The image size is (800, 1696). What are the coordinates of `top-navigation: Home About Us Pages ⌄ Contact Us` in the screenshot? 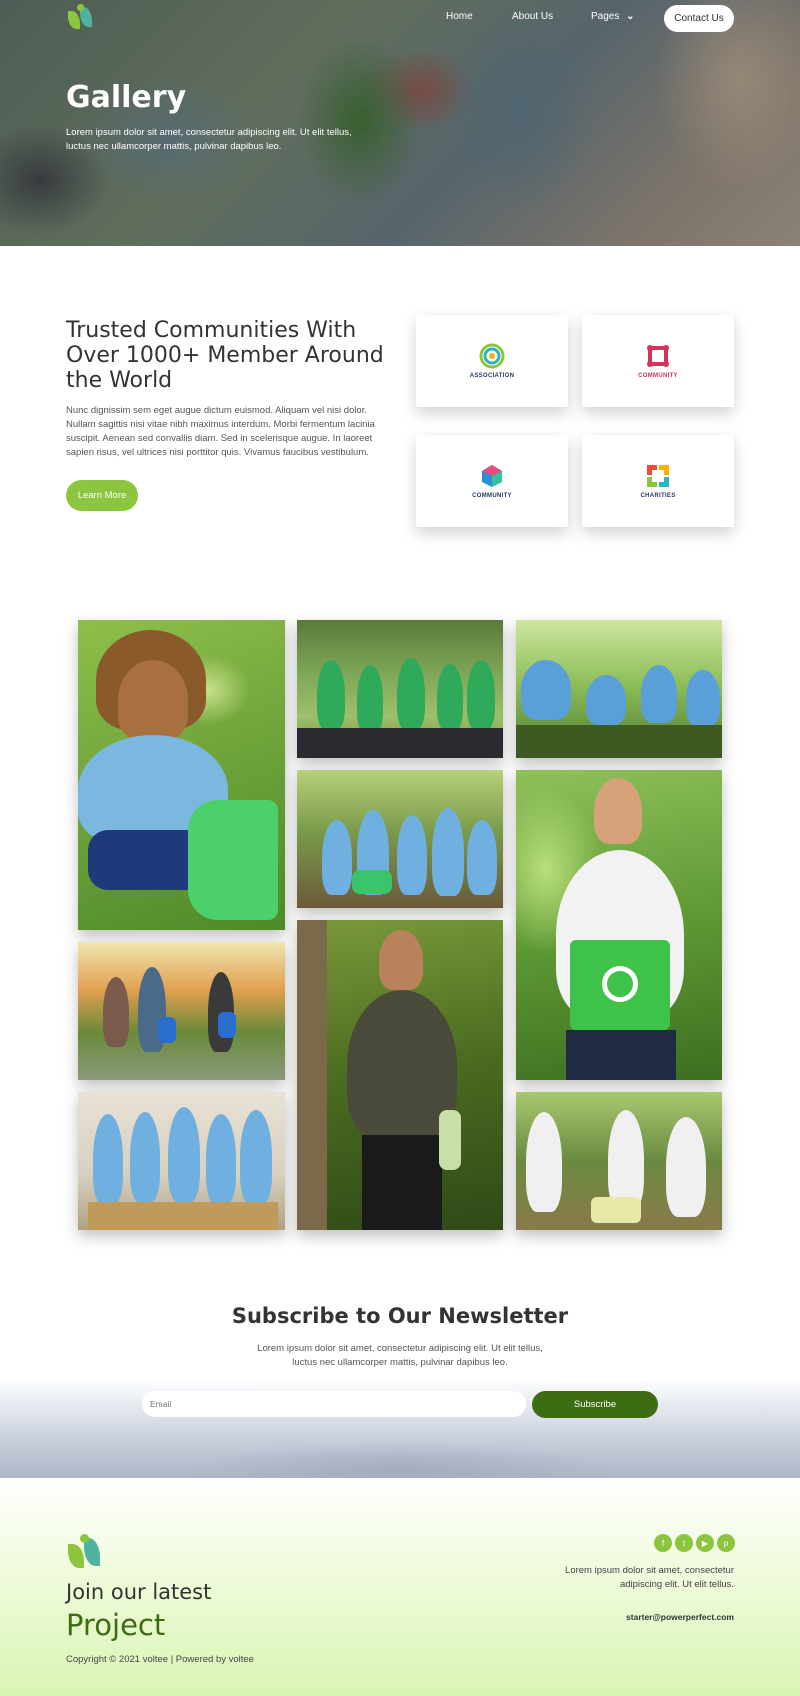 It's located at (400, 18).